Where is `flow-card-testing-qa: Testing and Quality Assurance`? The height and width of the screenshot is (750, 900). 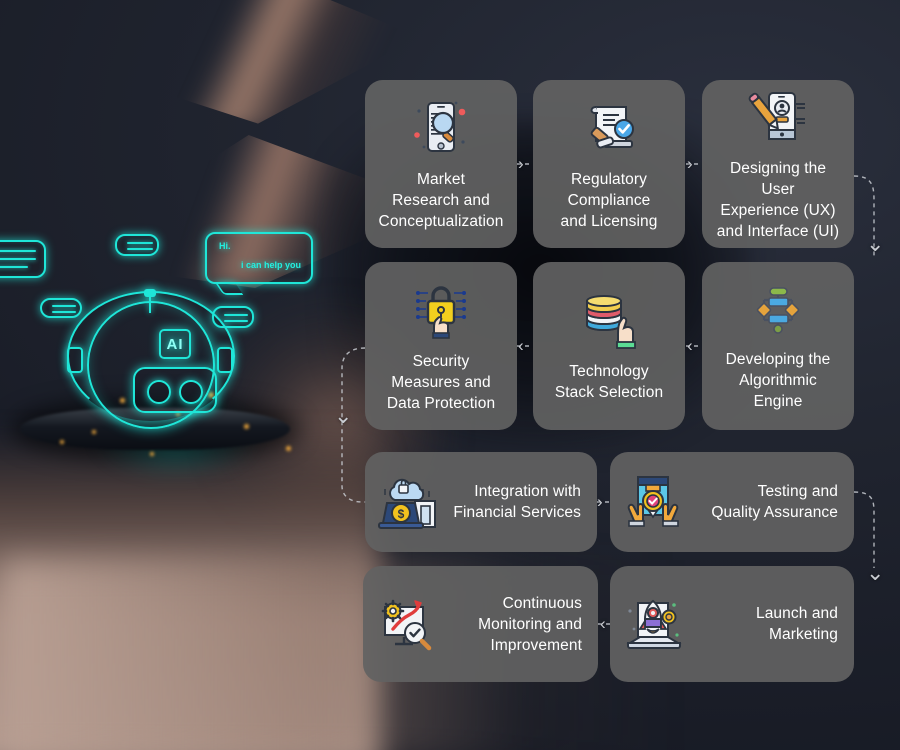 flow-card-testing-qa: Testing and Quality Assurance is located at coordinates (732, 502).